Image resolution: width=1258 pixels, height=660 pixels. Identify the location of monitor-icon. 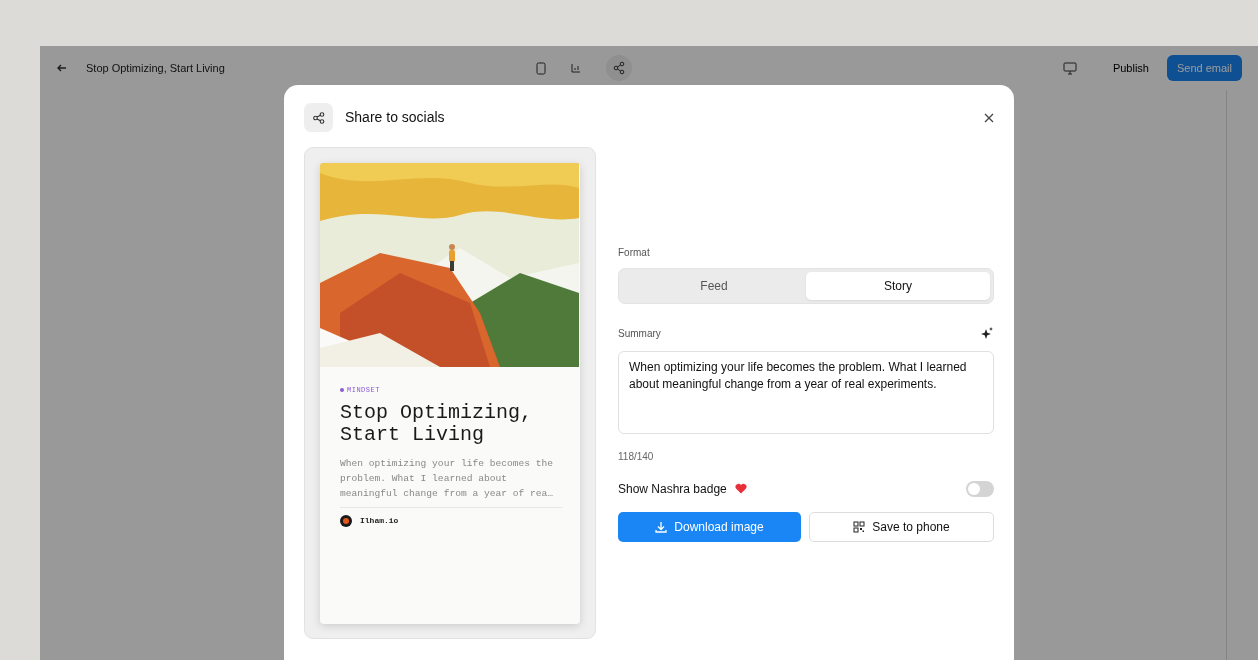
(1069, 68).